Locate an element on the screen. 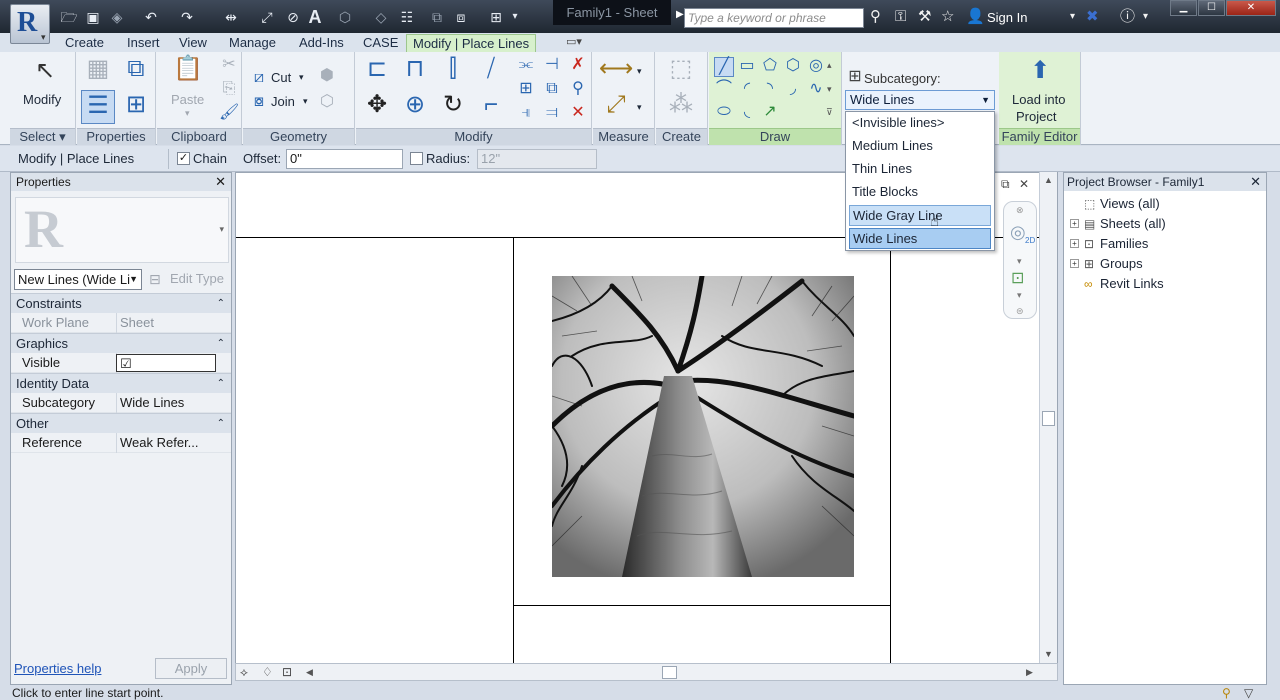  tree-item-views: ⬚ Views (all) is located at coordinates (1122, 204).